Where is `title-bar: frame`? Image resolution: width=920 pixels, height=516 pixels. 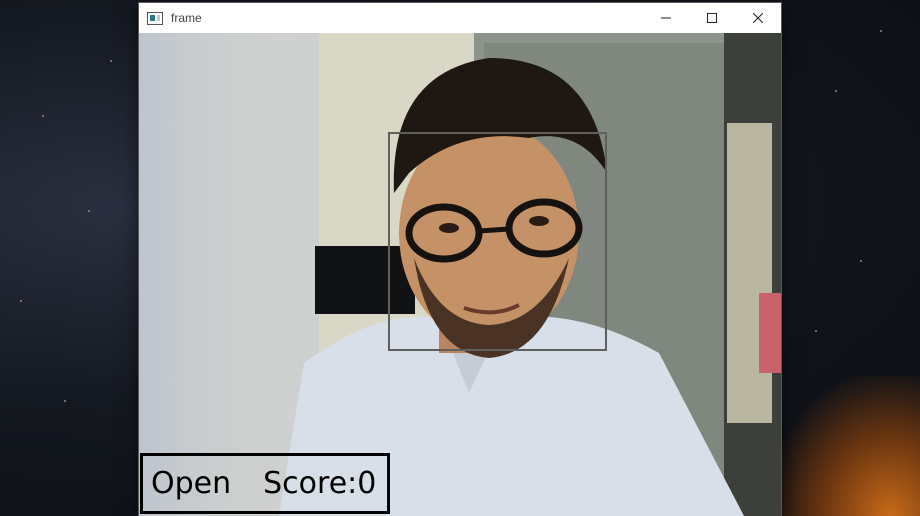
title-bar: frame is located at coordinates (460, 18).